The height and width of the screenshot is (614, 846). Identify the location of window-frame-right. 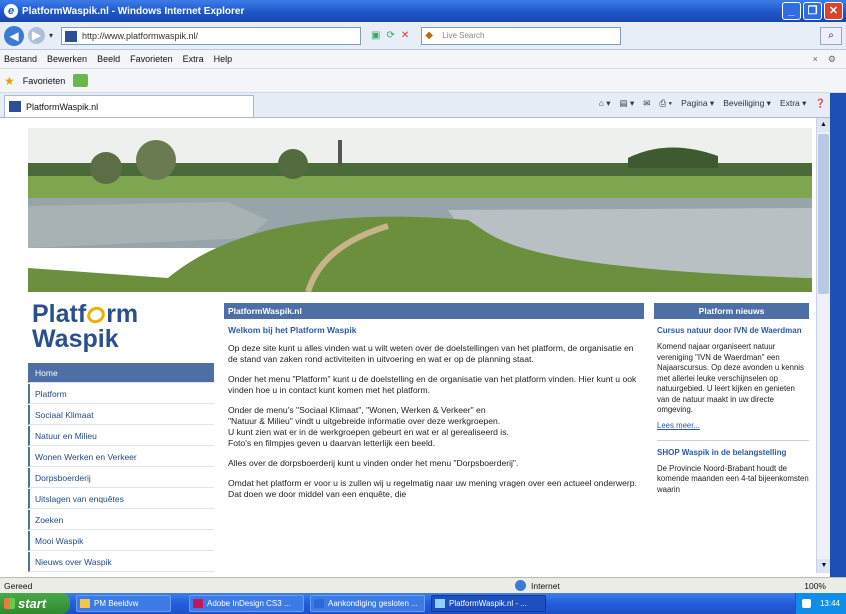
(838, 343).